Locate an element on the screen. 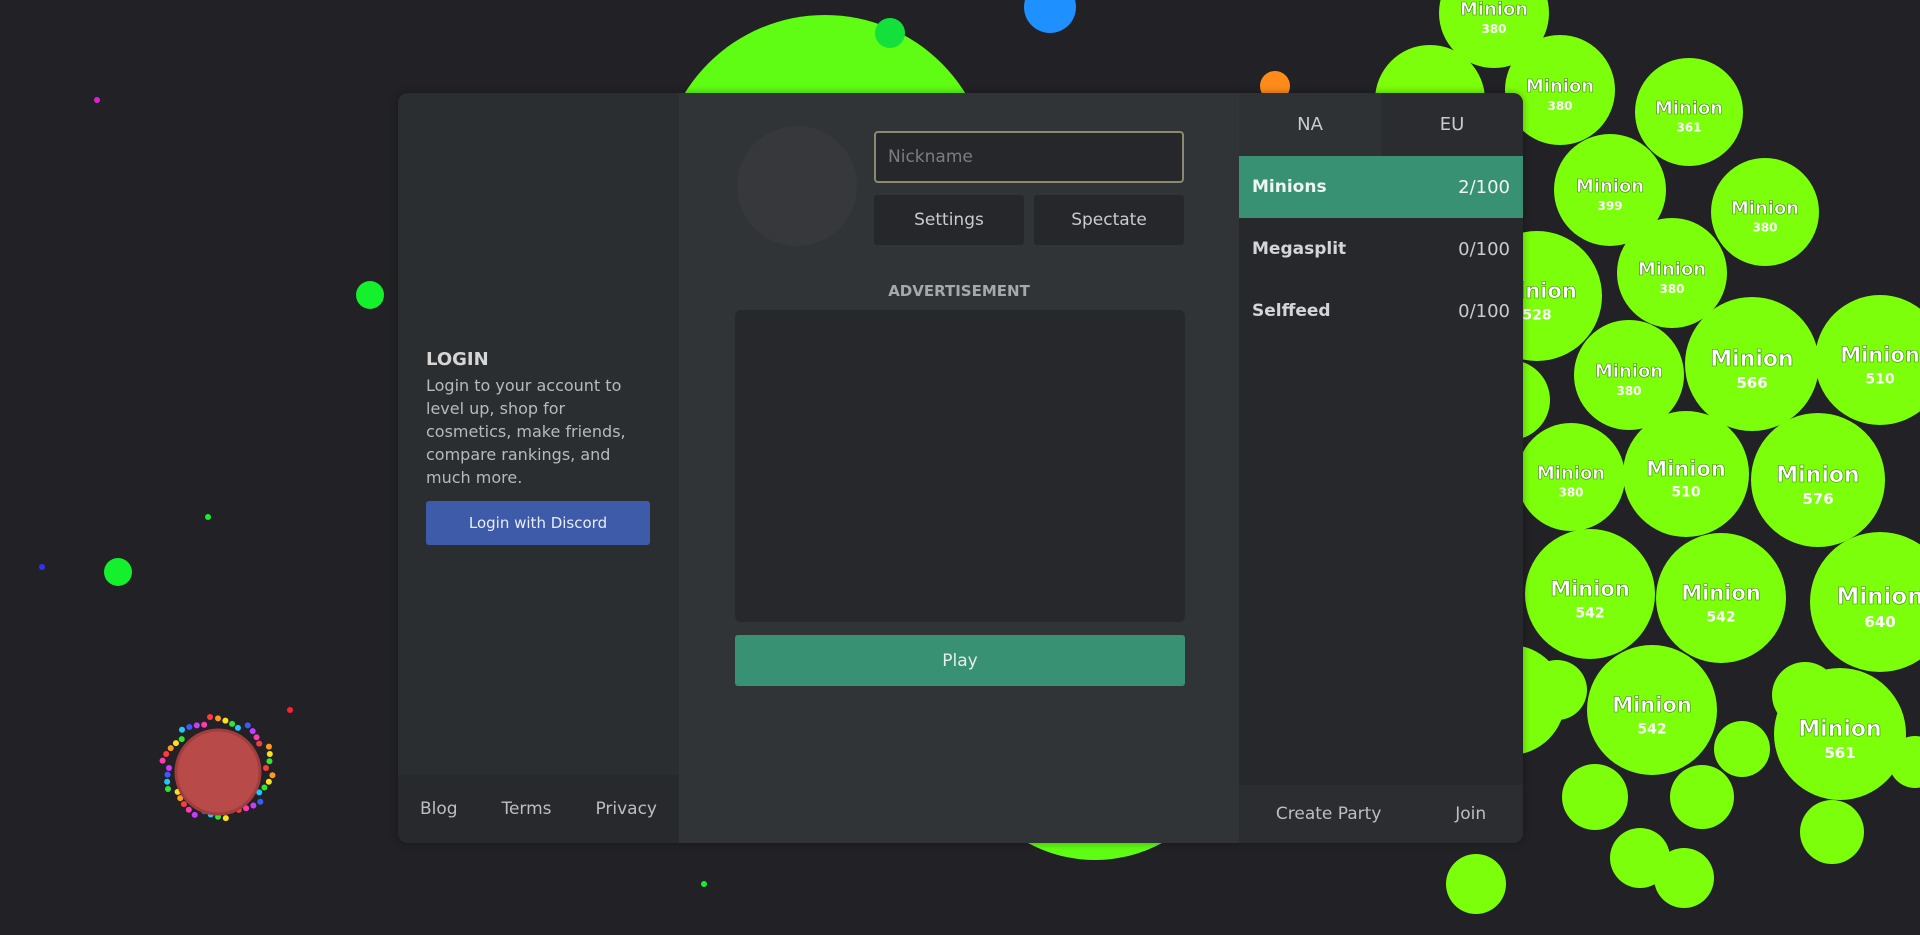 The width and height of the screenshot is (1920, 935). minion-cell: Minion380 is located at coordinates (1765, 212).